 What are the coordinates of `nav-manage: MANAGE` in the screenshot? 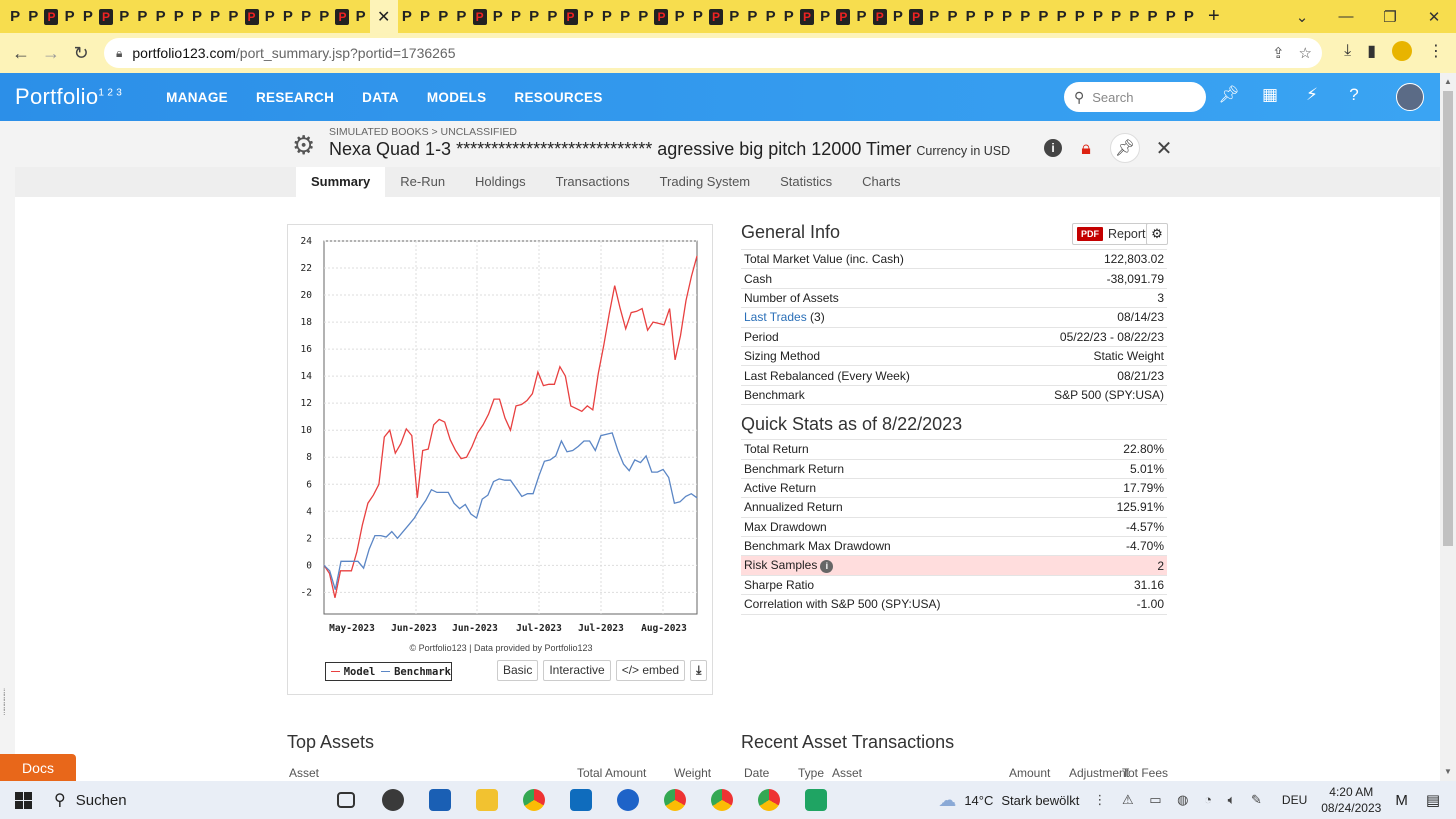 It's located at (197, 97).